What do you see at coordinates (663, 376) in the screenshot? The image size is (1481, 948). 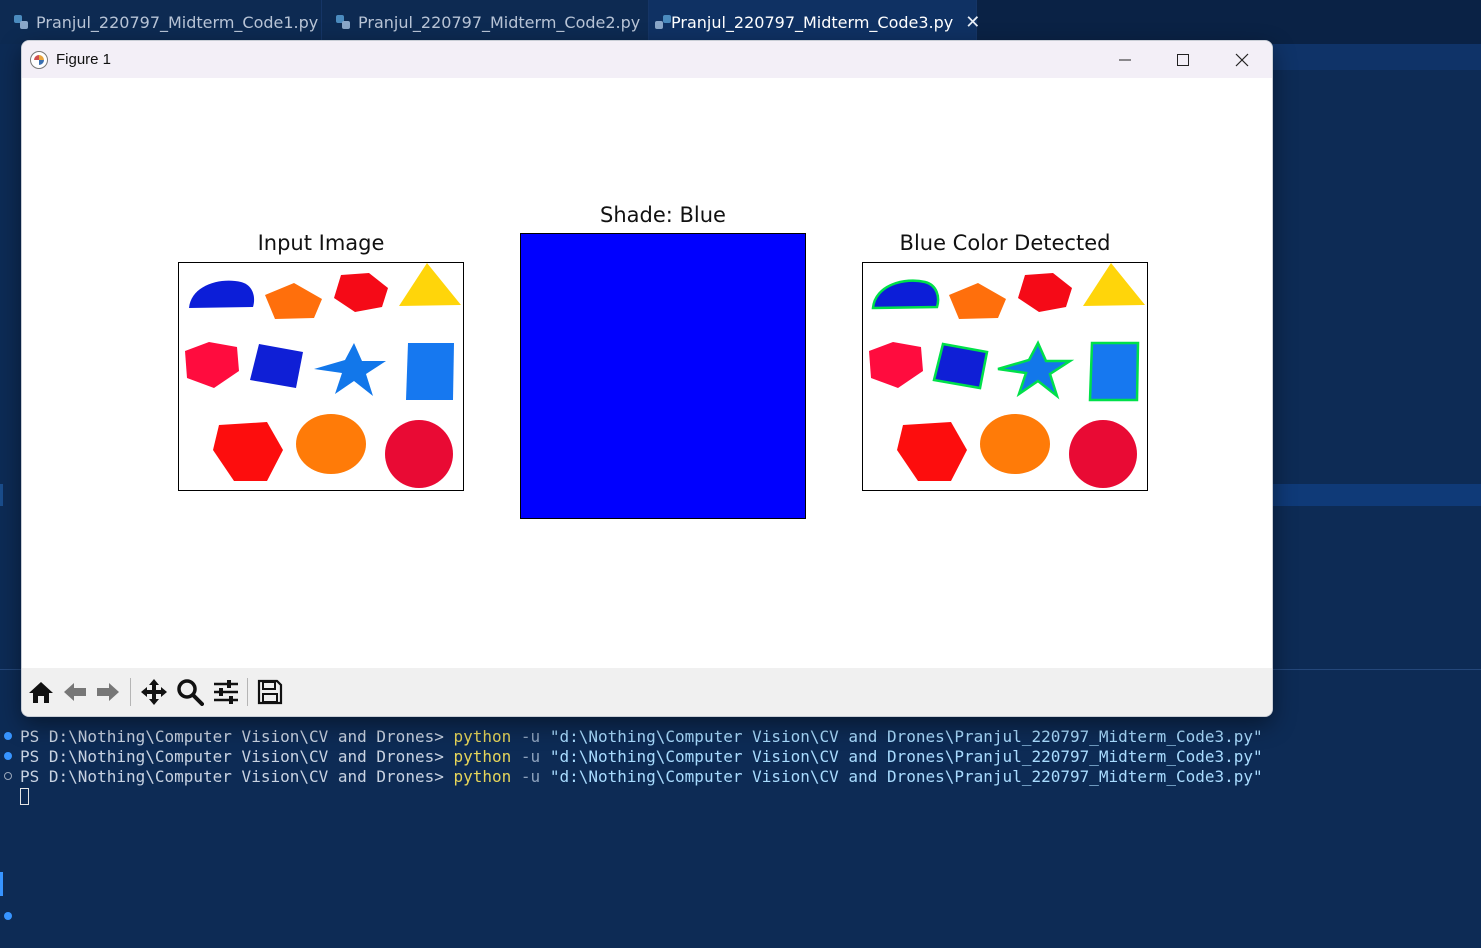 I see `shade-swatch-axes` at bounding box center [663, 376].